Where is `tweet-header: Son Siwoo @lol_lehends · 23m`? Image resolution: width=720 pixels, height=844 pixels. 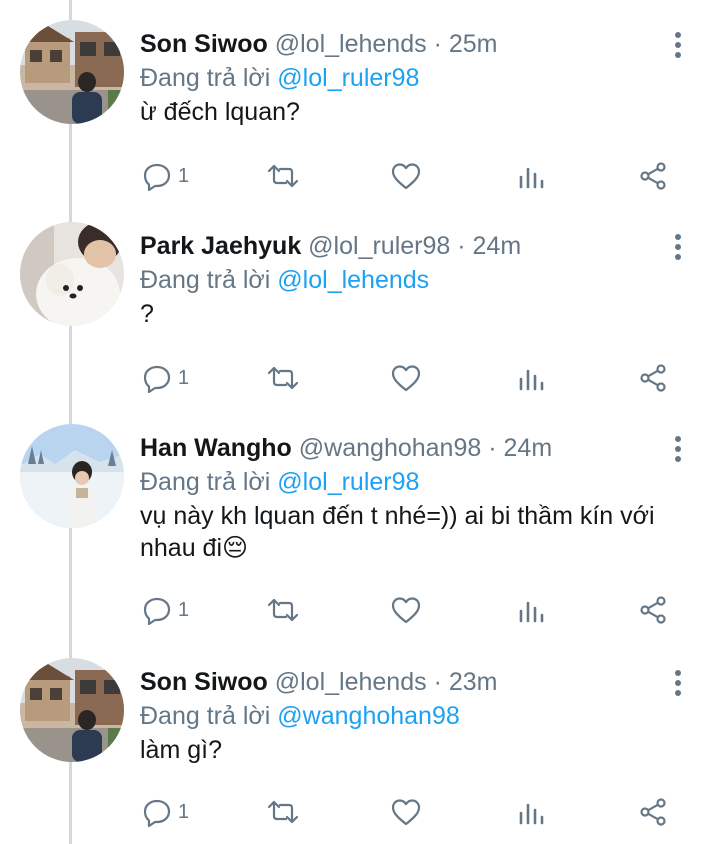
tweet-header: Son Siwoo @lol_lehends · 23m is located at coordinates (318, 682).